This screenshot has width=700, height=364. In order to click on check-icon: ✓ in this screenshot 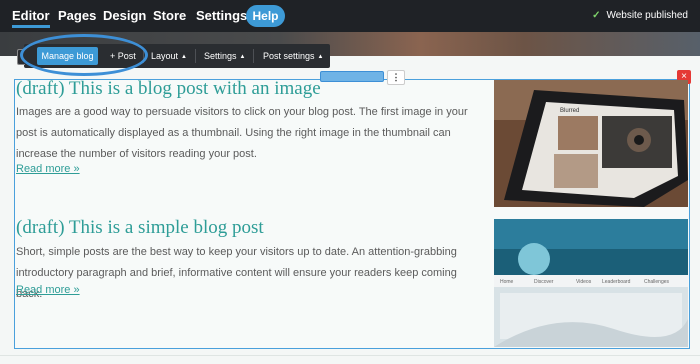, I will do `click(596, 15)`.